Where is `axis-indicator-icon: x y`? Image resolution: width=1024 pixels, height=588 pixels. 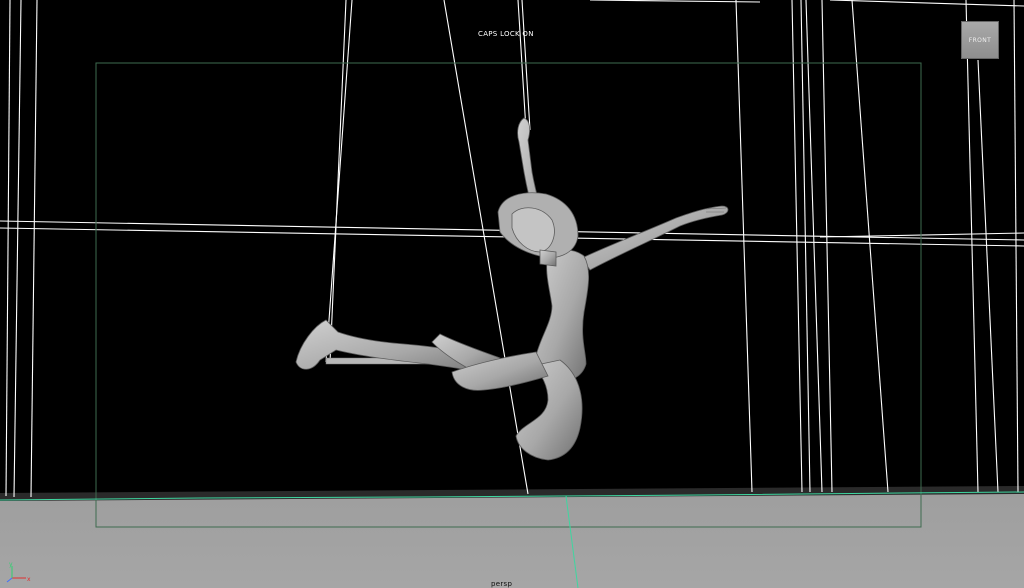 axis-indicator-icon: x y is located at coordinates (18, 572).